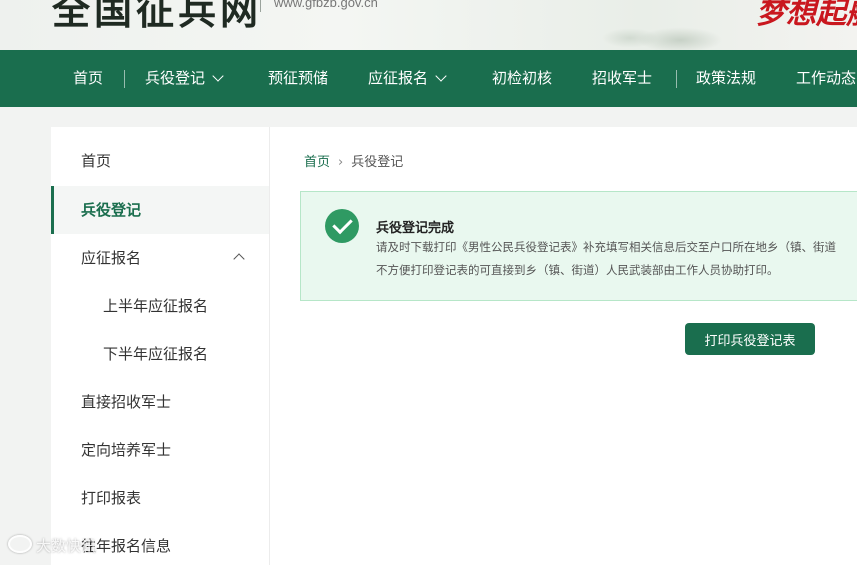 This screenshot has height=565, width=857. I want to click on sidebar-item-first-half-signup: 上半年应征报名, so click(160, 306).